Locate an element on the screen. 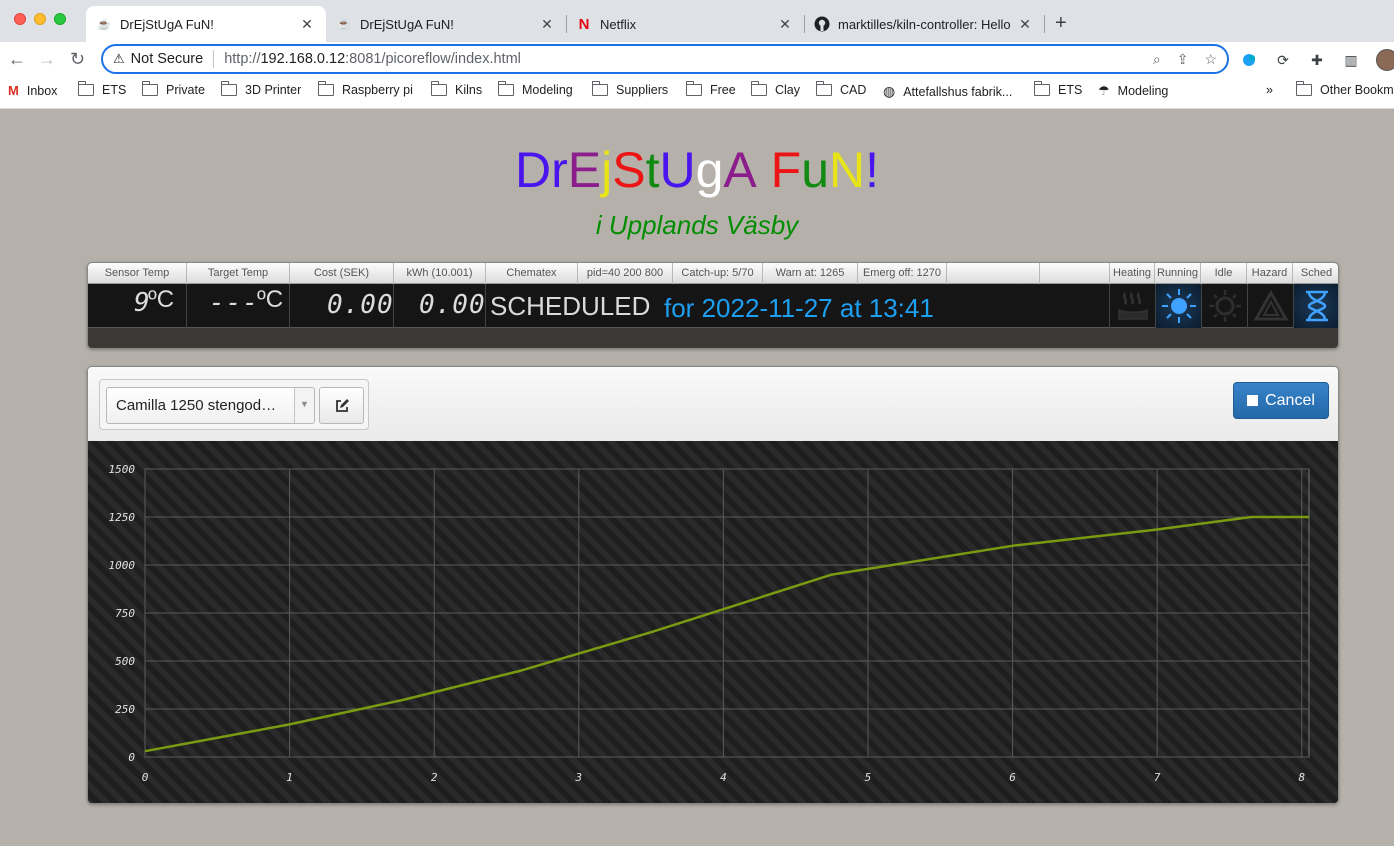  window-minimize-button is located at coordinates (40, 19).